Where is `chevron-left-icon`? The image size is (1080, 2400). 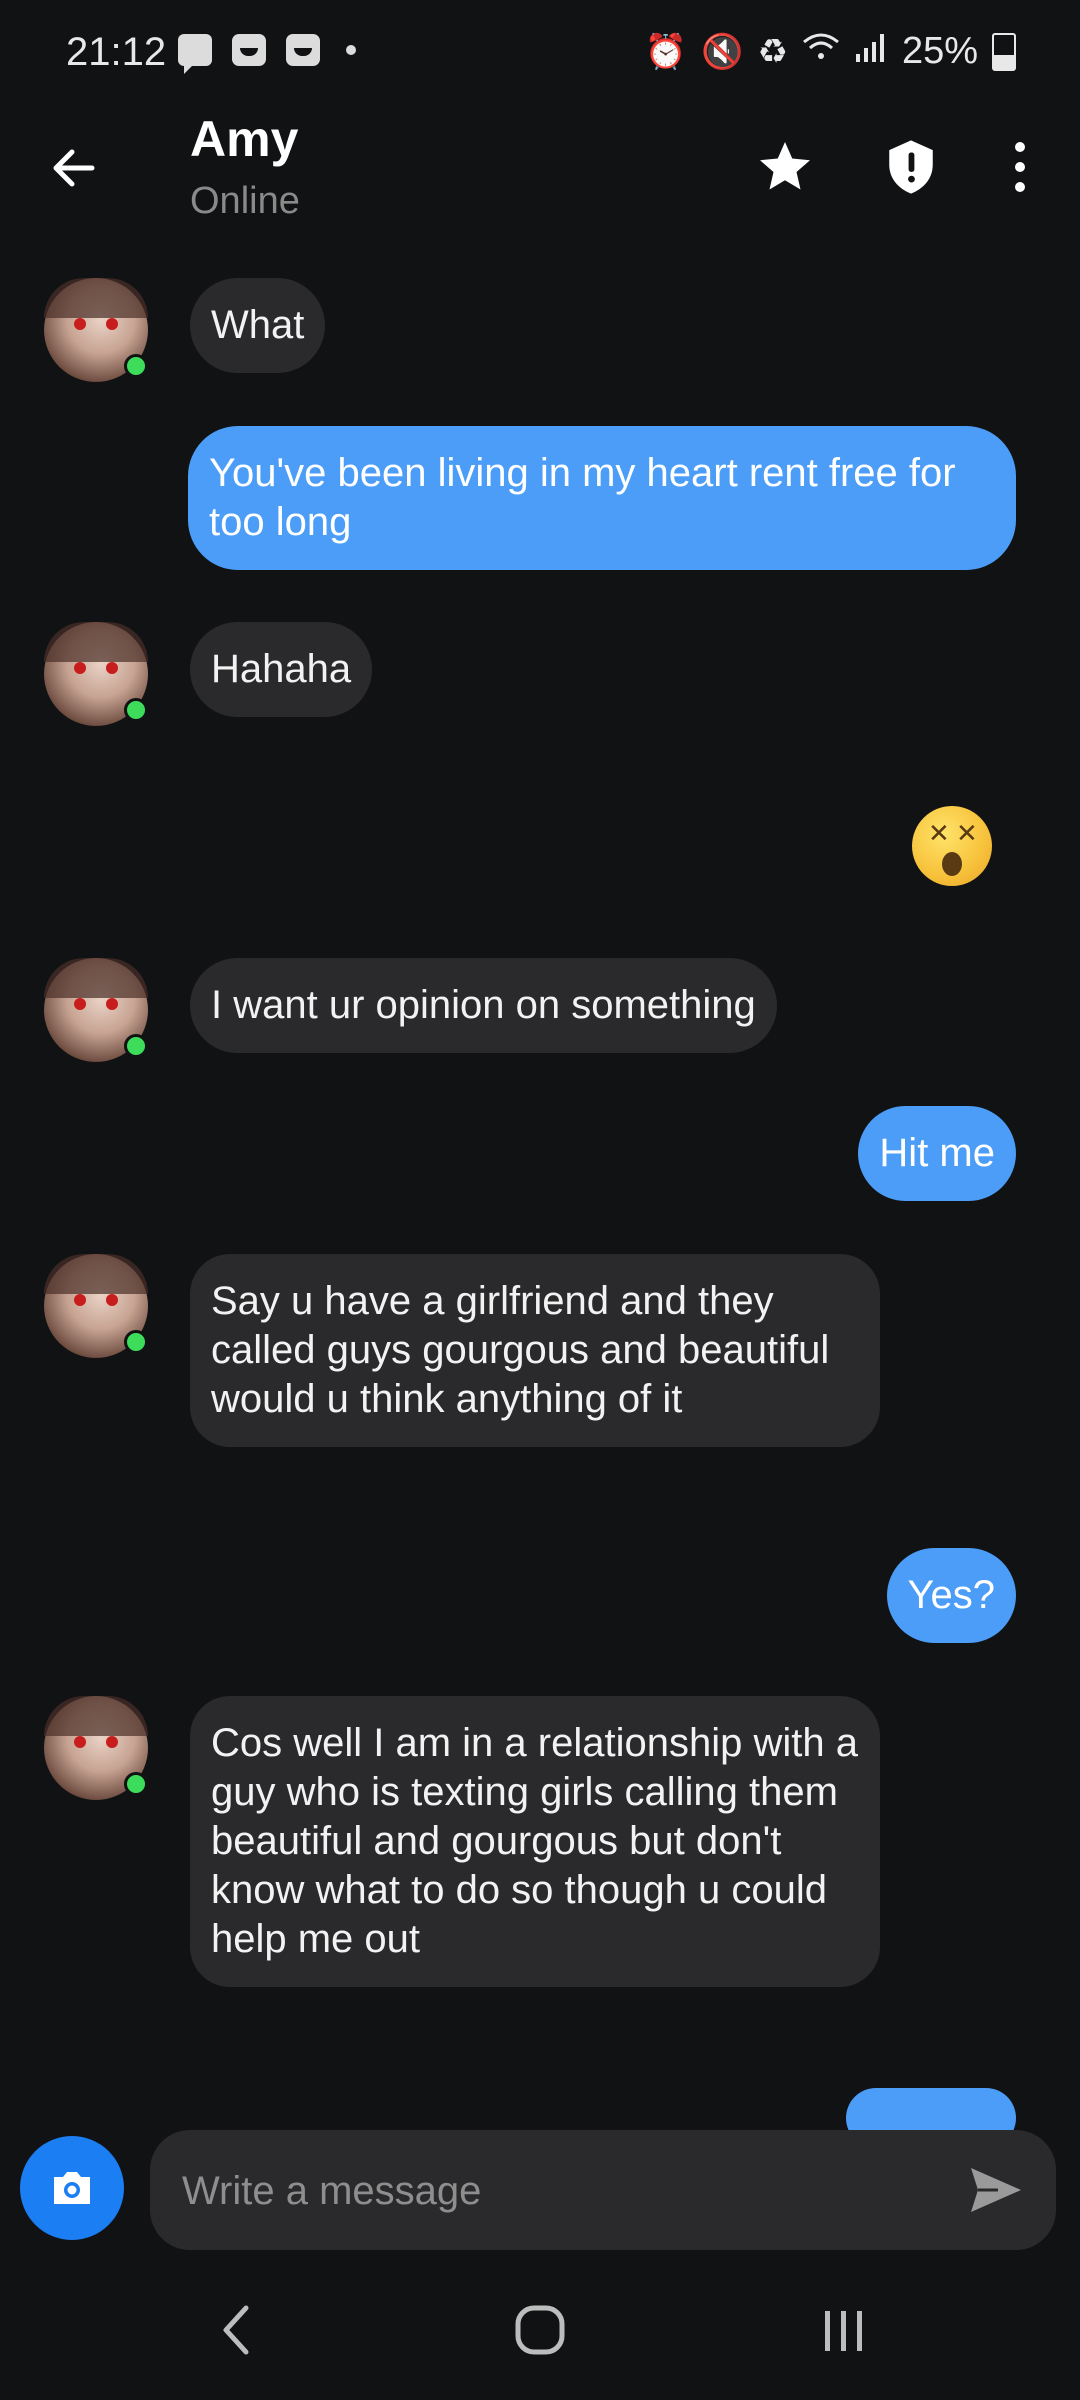 chevron-left-icon is located at coordinates (236, 2330).